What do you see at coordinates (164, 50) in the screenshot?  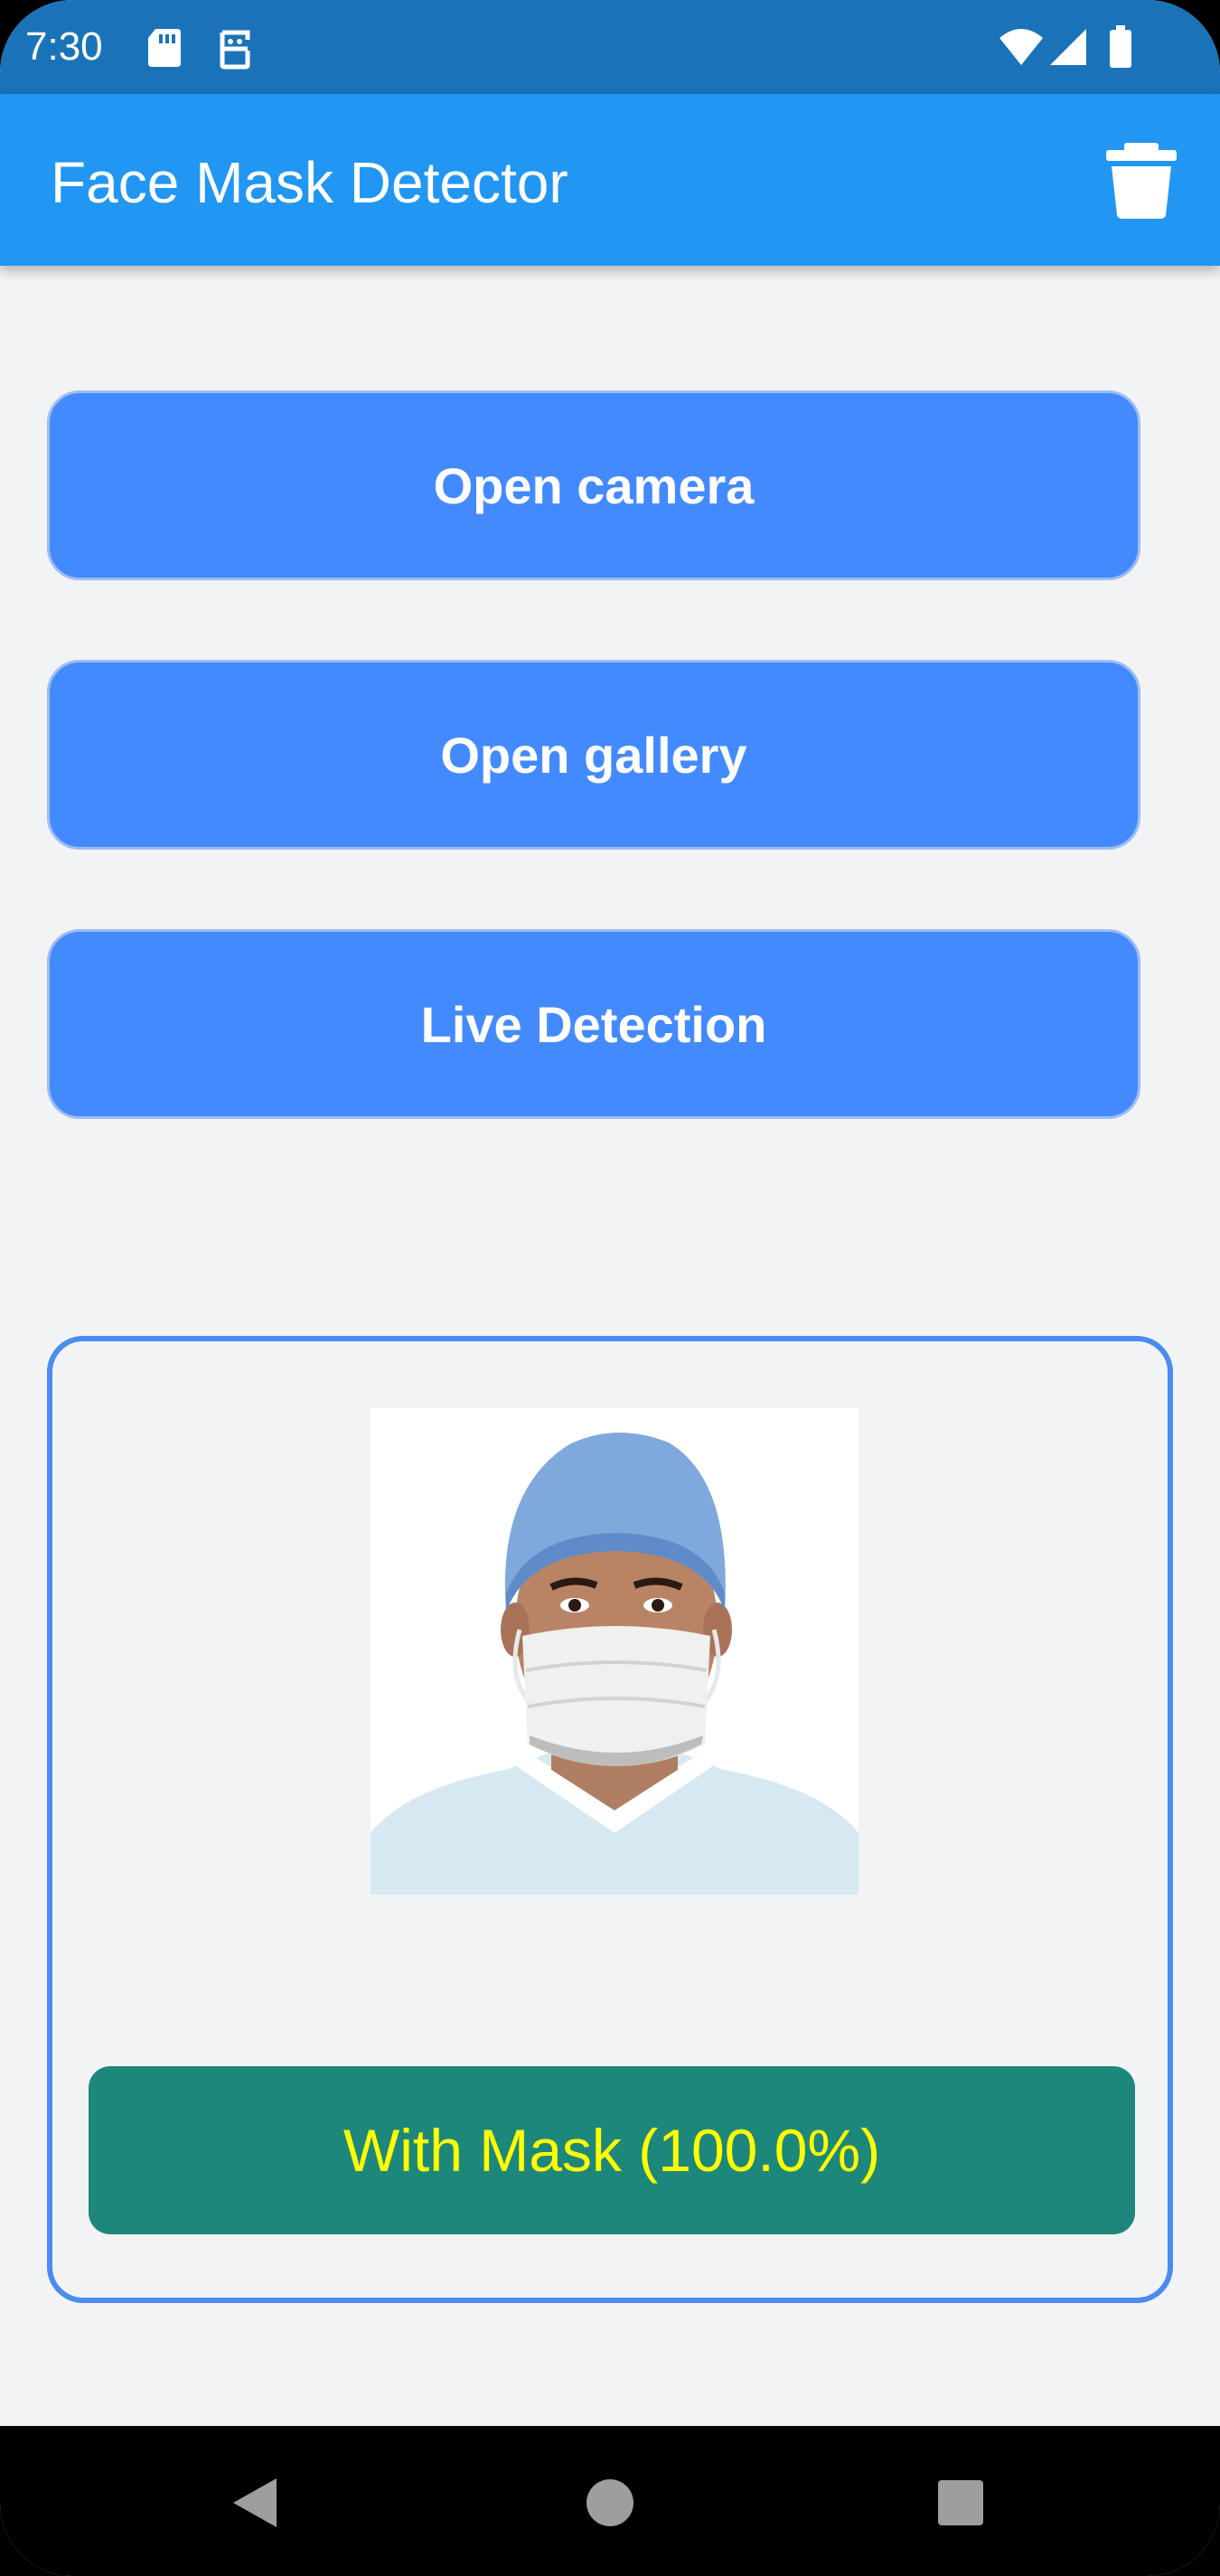 I see `sd-card-icon` at bounding box center [164, 50].